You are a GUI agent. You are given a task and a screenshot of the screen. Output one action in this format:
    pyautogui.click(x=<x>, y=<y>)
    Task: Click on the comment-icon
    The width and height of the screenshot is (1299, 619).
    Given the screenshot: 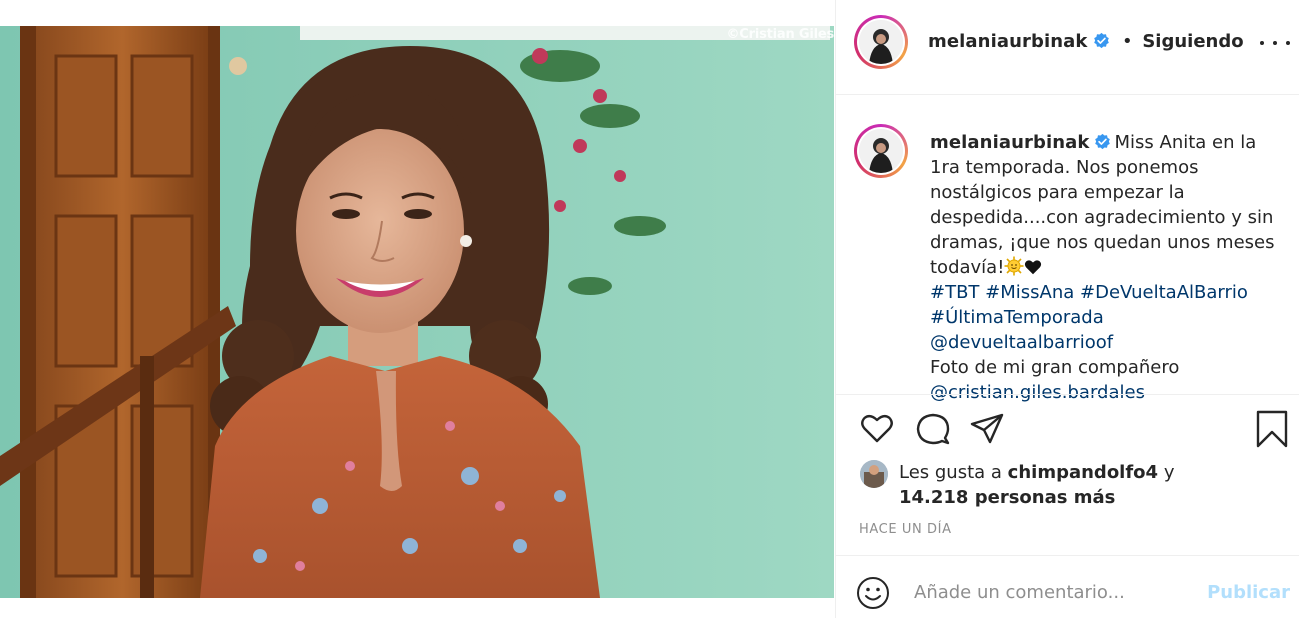 What is the action you would take?
    pyautogui.click(x=933, y=429)
    